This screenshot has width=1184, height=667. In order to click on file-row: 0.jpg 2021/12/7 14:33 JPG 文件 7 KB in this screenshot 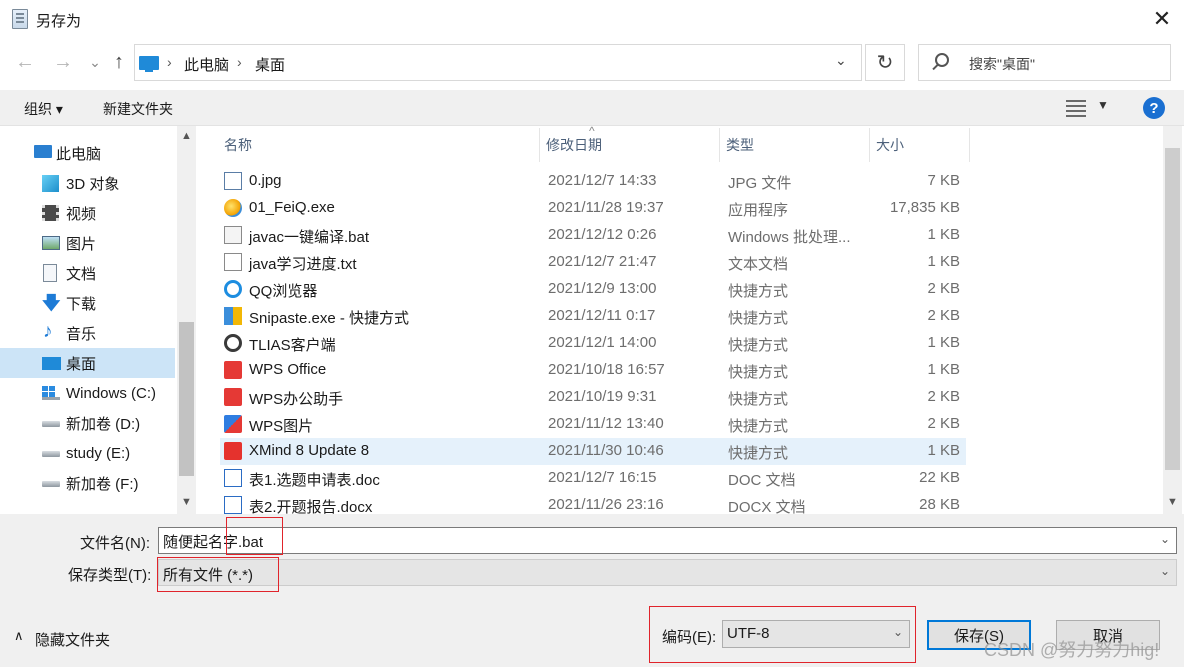, I will do `click(593, 181)`.